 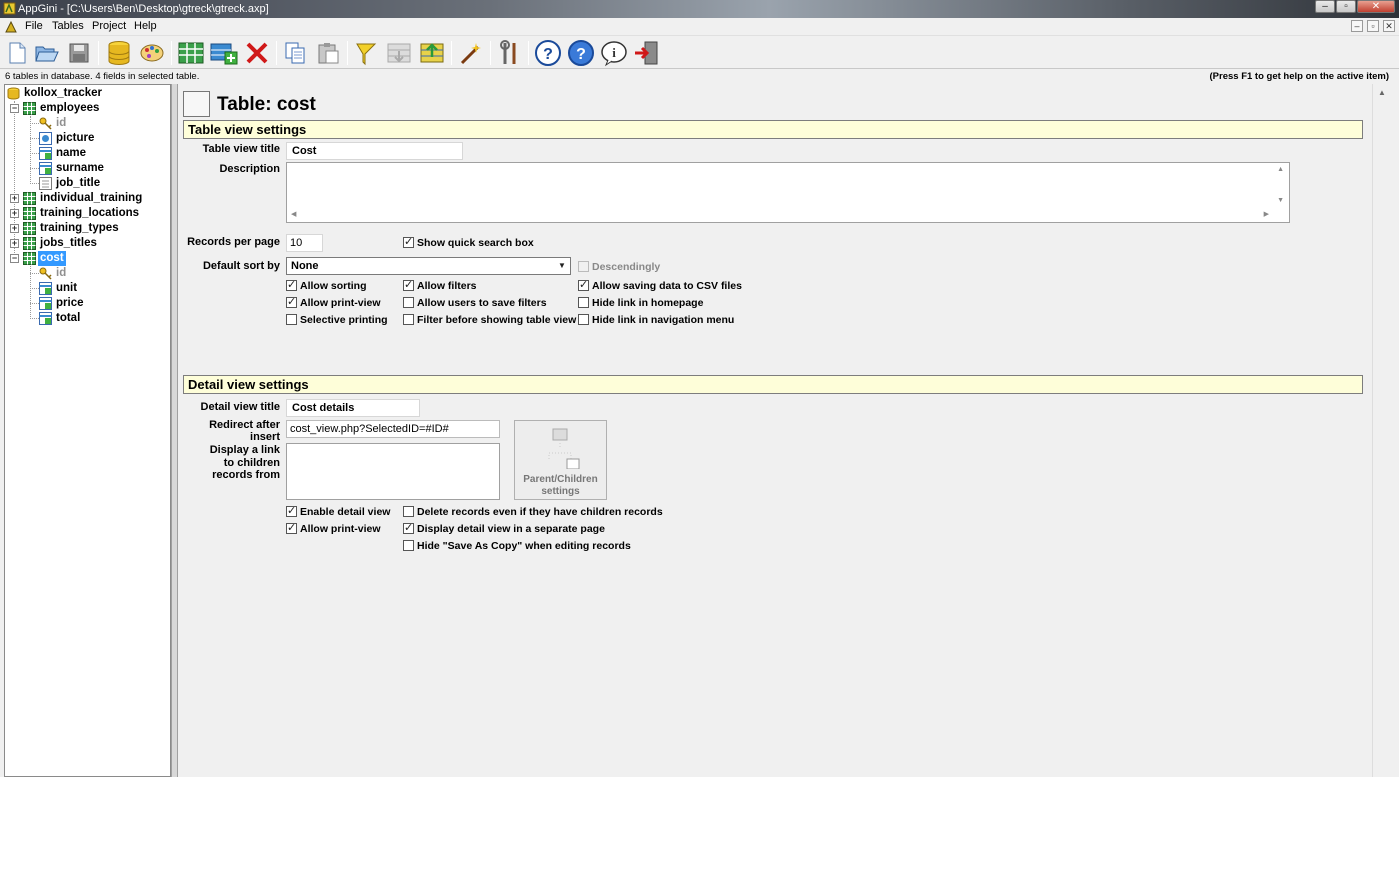 I want to click on open-project-button, so click(x=47, y=53).